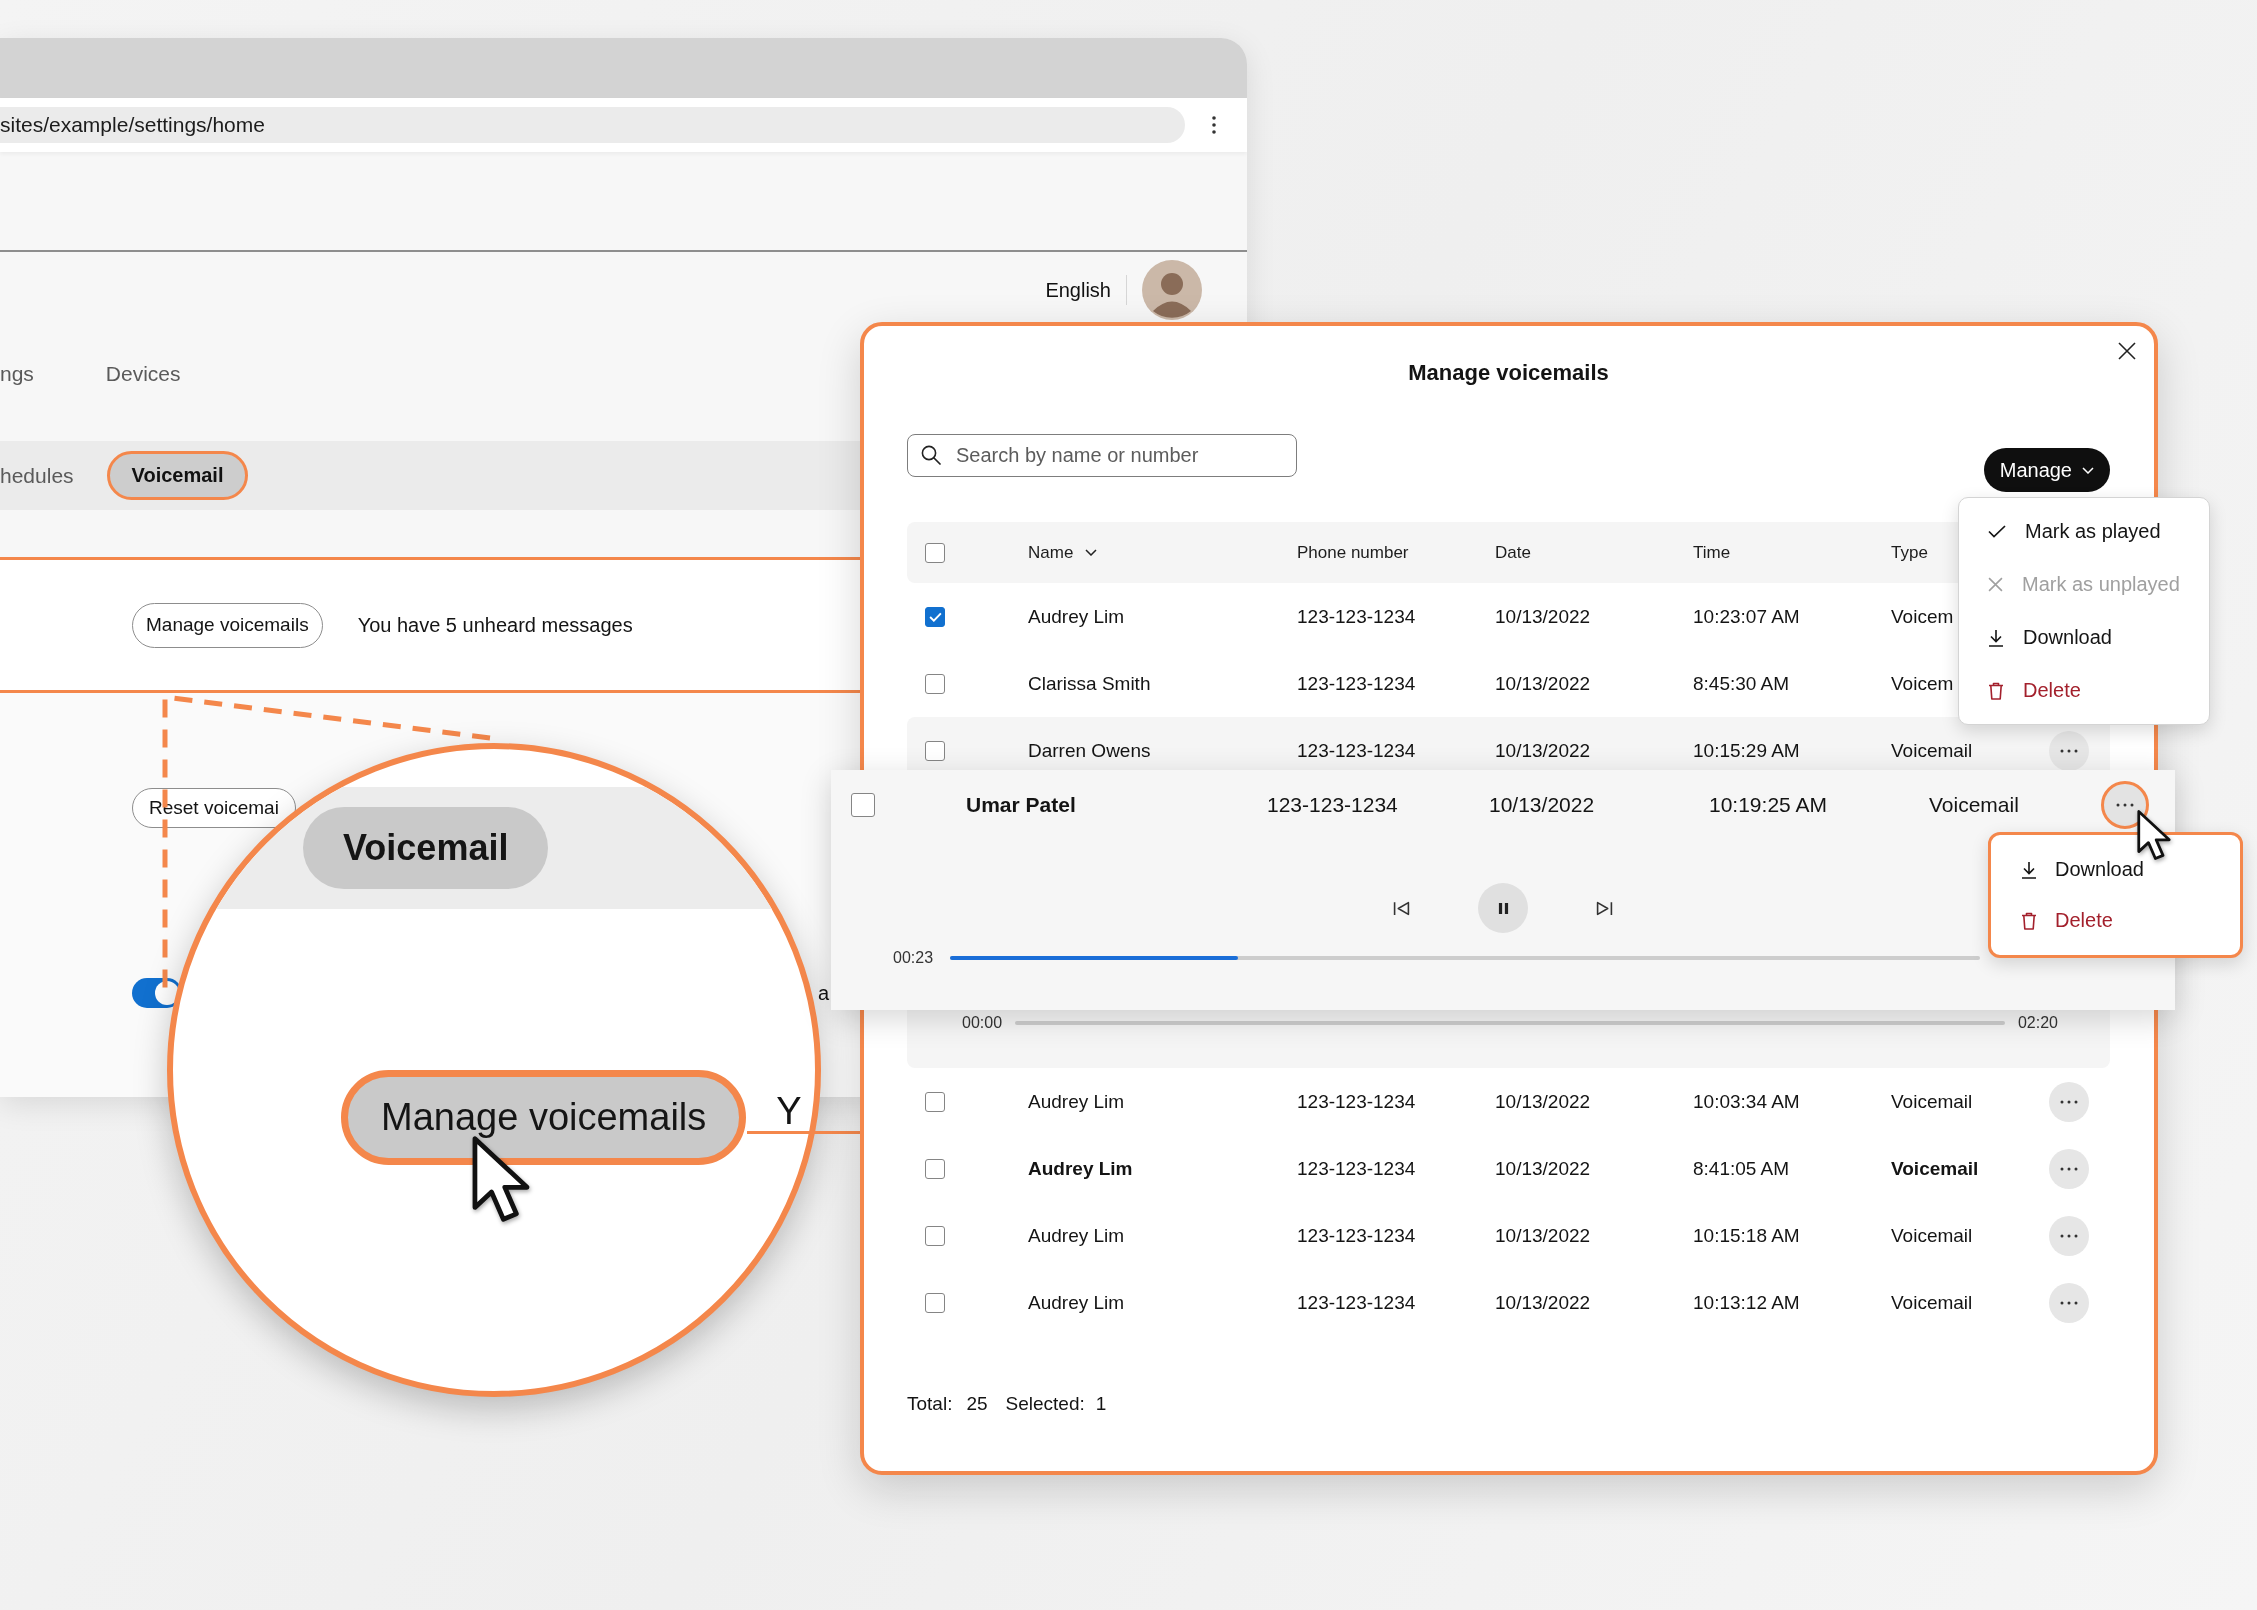 This screenshot has height=1610, width=2257. I want to click on time-label: 00:23, so click(913, 958).